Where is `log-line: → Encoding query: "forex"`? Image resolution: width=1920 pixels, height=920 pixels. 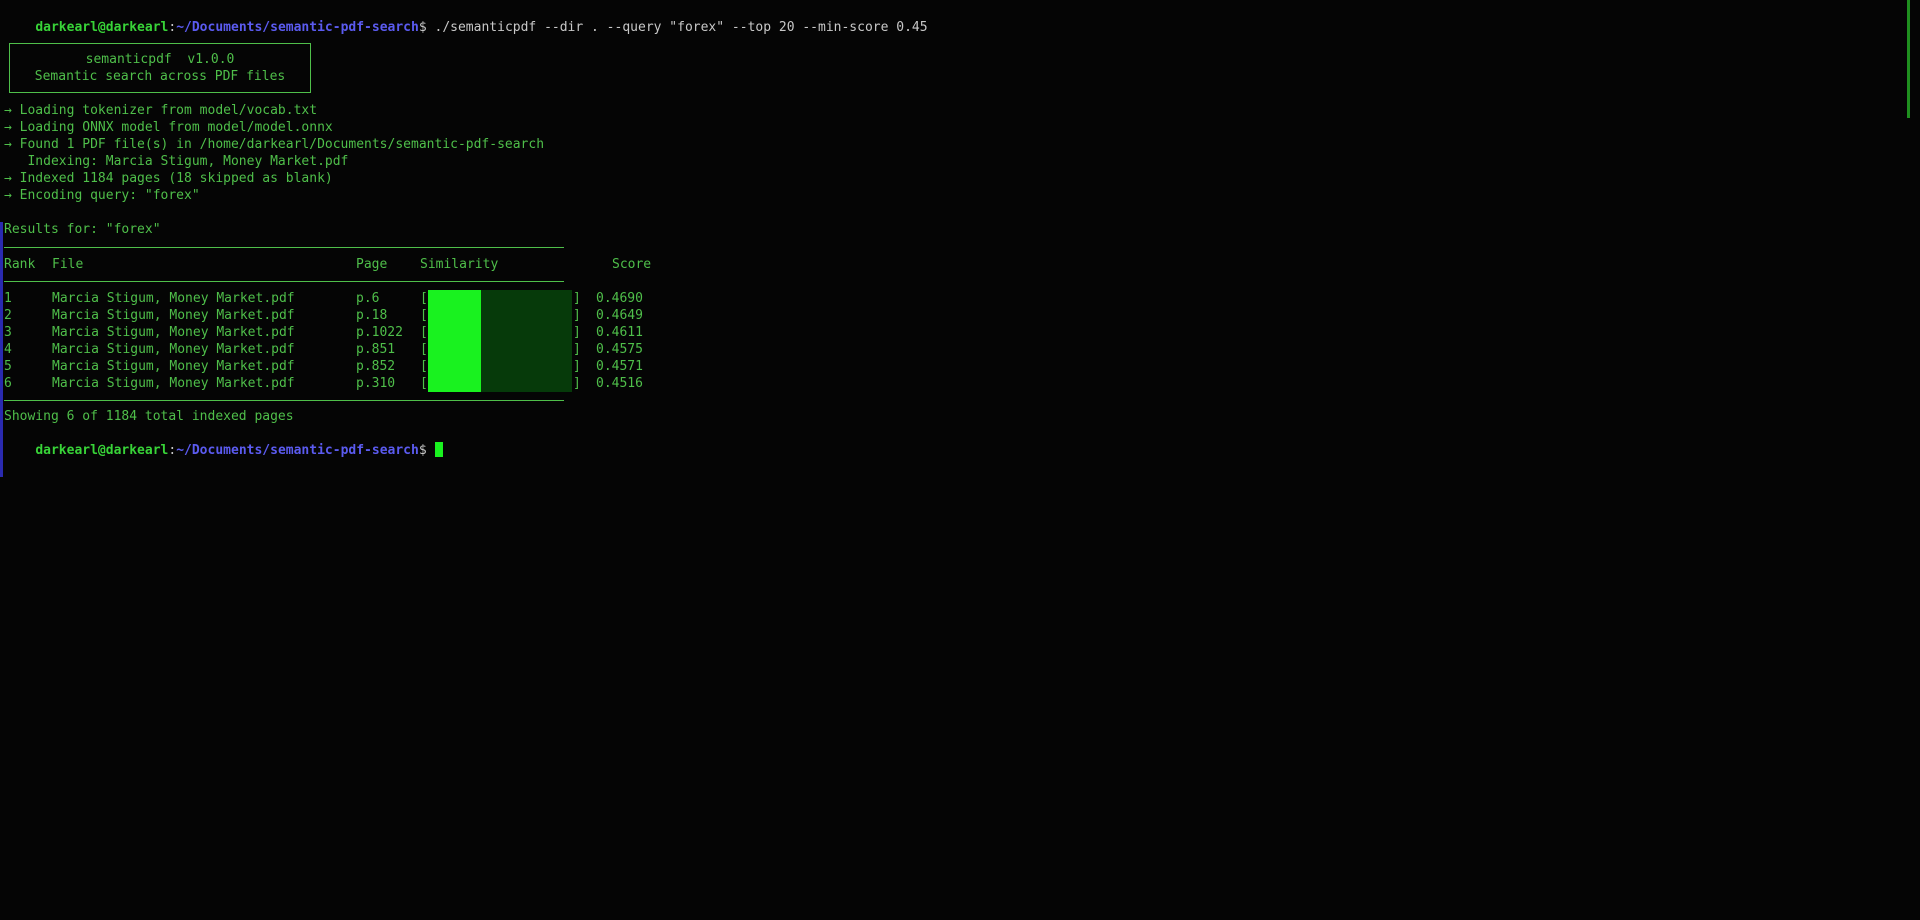
log-line: → Encoding query: "forex" is located at coordinates (102, 195).